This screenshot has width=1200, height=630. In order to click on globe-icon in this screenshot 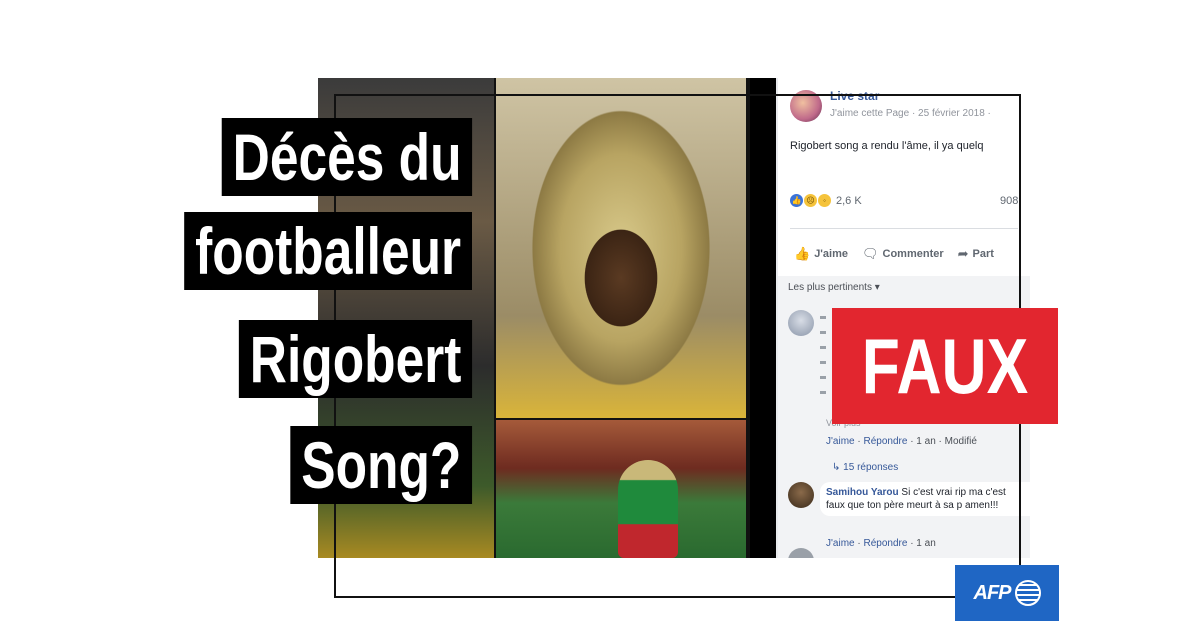, I will do `click(1027, 593)`.